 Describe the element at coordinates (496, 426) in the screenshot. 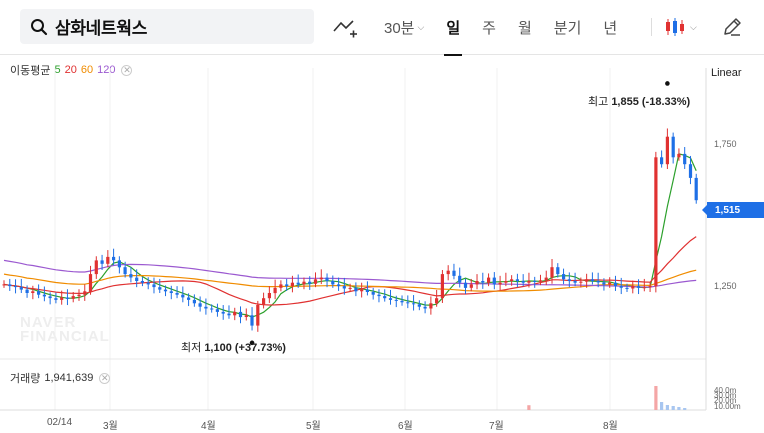

I see `x-tick: 7월` at that location.